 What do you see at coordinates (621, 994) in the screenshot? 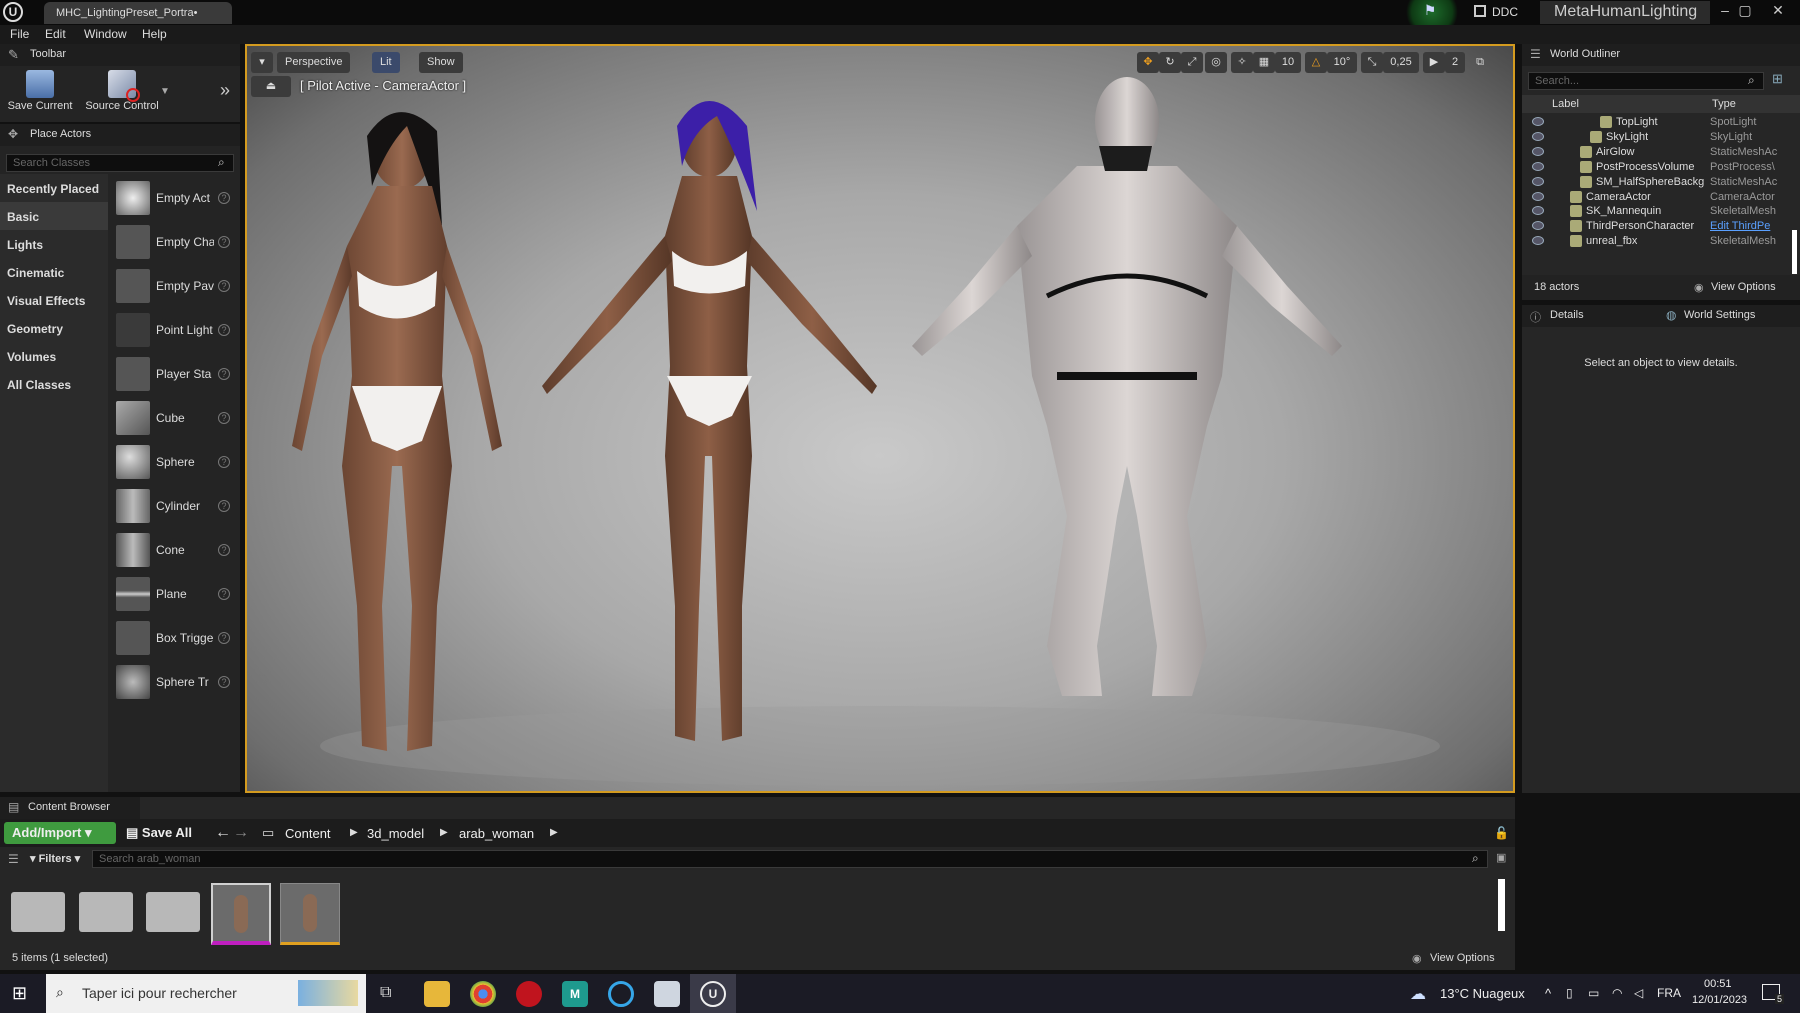
I see `blue-circle-app-icon` at bounding box center [621, 994].